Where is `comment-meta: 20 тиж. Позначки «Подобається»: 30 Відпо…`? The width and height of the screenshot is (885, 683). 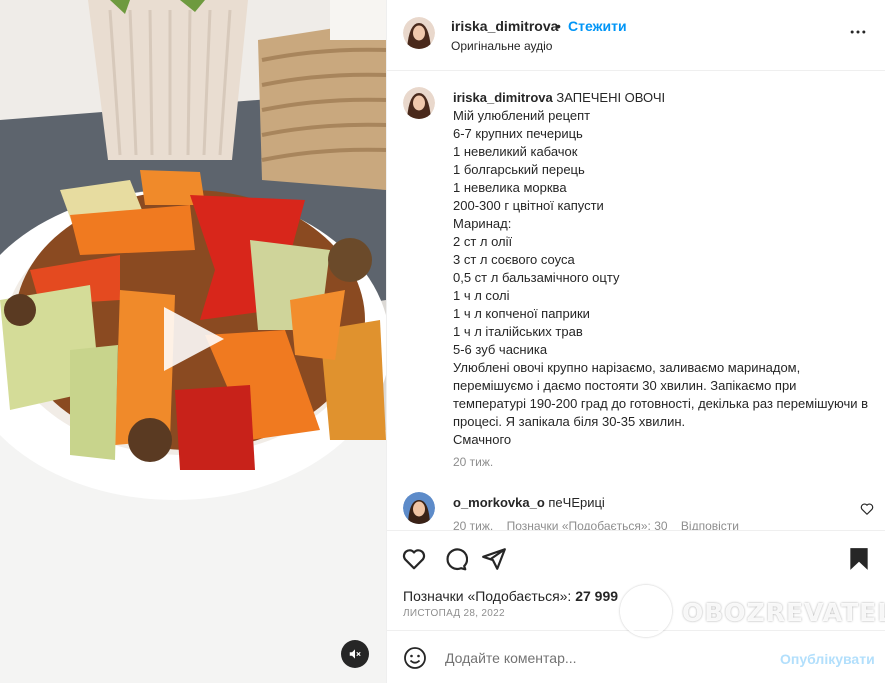
comment-meta: 20 тиж. Позначки «Подобається»: 30 Відпо… is located at coordinates (601, 524).